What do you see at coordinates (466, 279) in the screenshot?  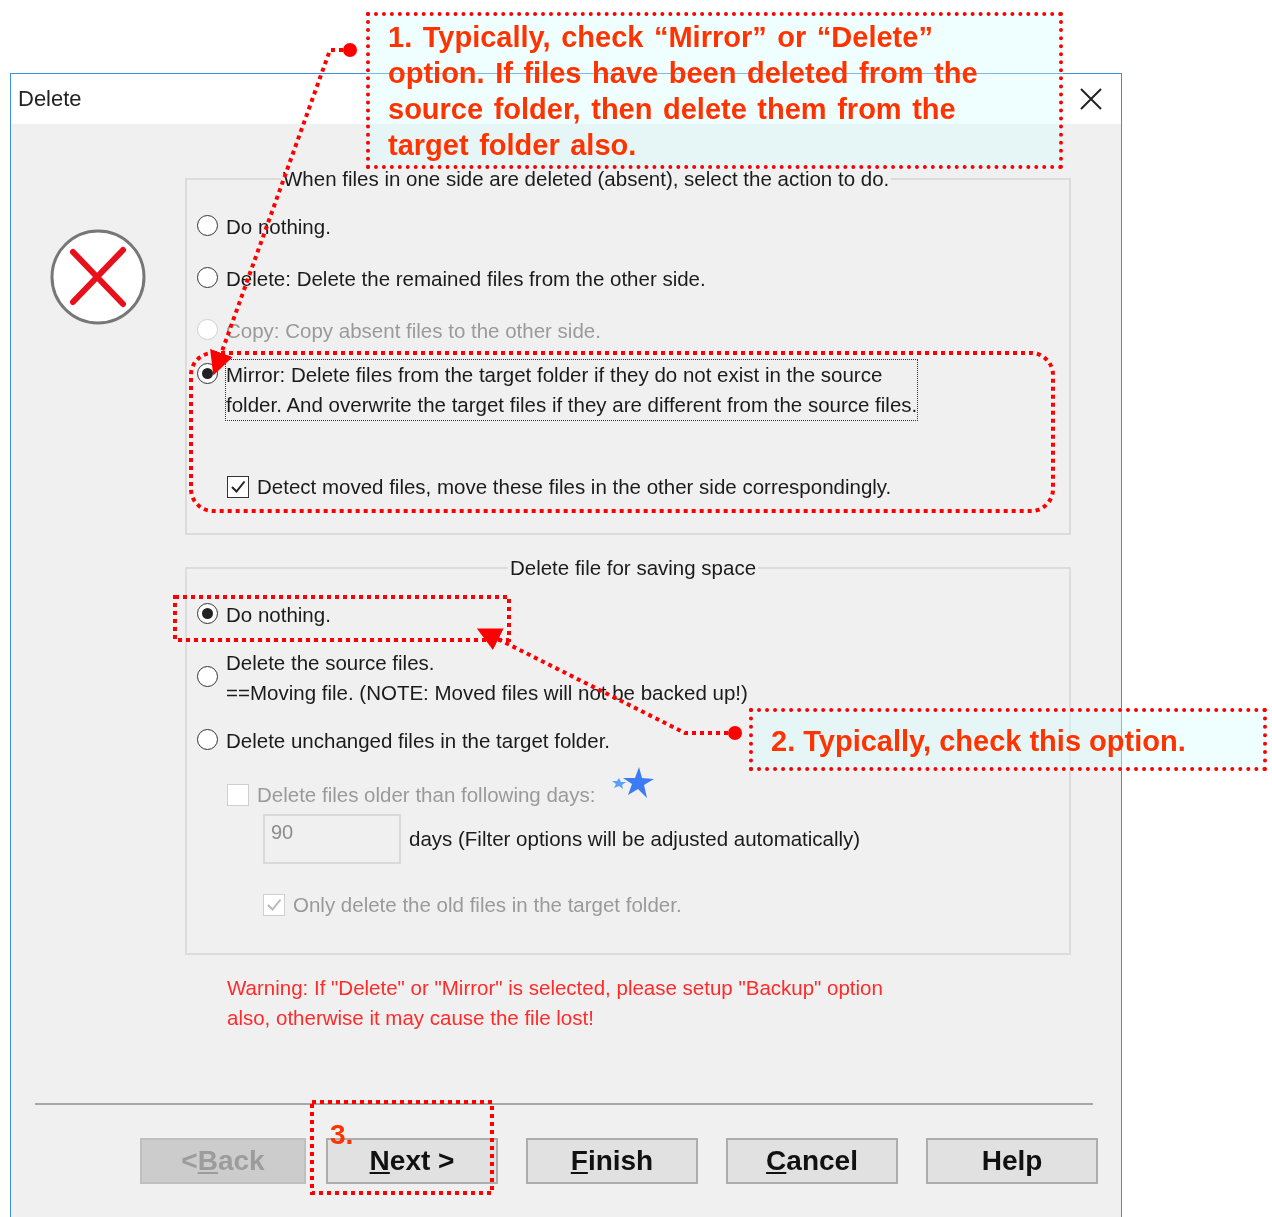 I see `option-label: Delete: Delete the remained files from the other side.` at bounding box center [466, 279].